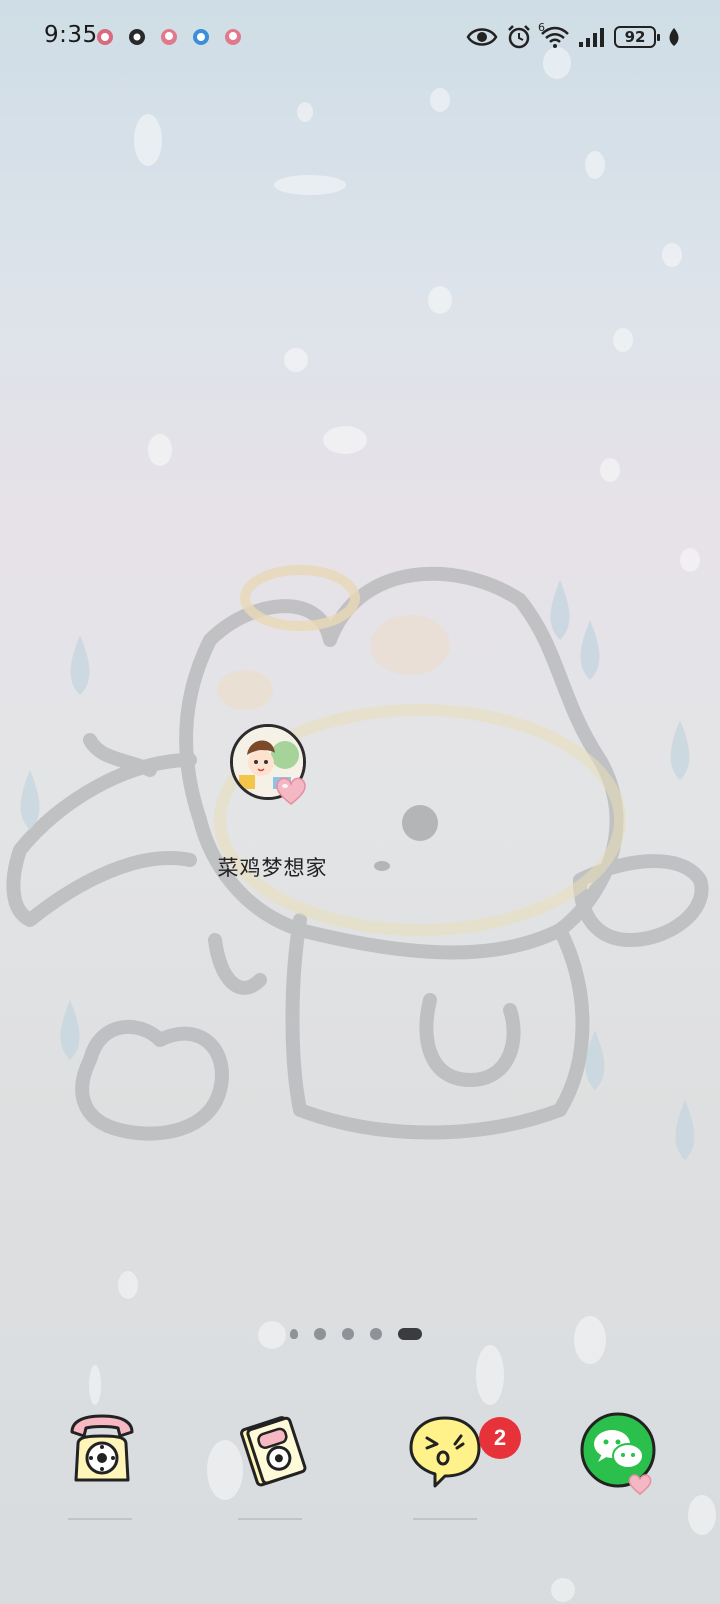 Image resolution: width=720 pixels, height=1604 pixels. What do you see at coordinates (272, 867) in the screenshot?
I see `app-label: 菜鸡梦想家` at bounding box center [272, 867].